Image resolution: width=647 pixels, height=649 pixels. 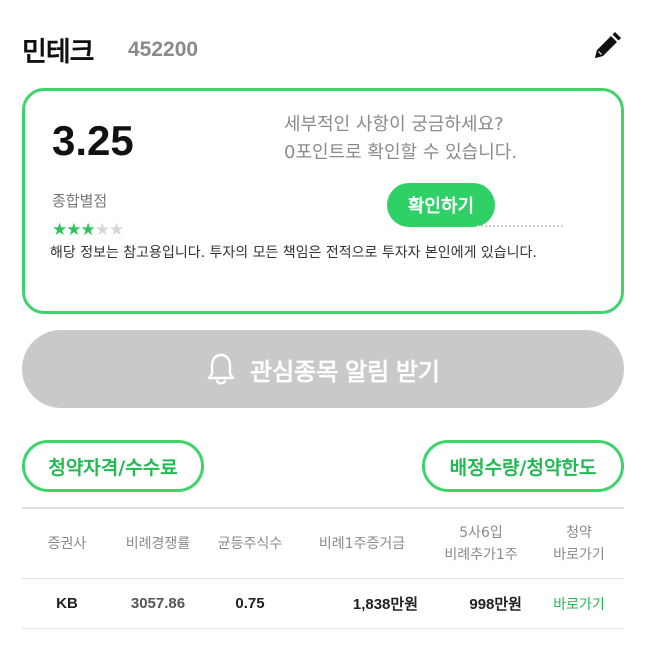 I want to click on pencil-icon, so click(x=608, y=45).